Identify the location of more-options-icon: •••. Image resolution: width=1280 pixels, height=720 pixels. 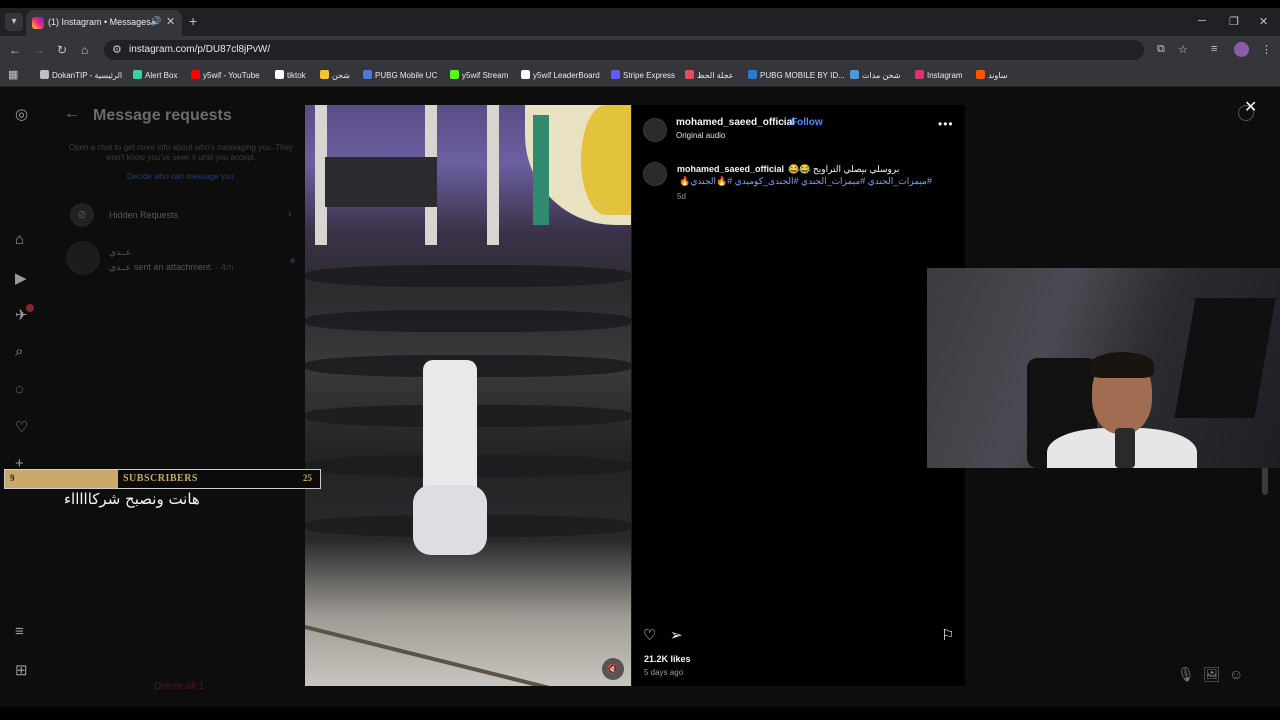
(946, 124).